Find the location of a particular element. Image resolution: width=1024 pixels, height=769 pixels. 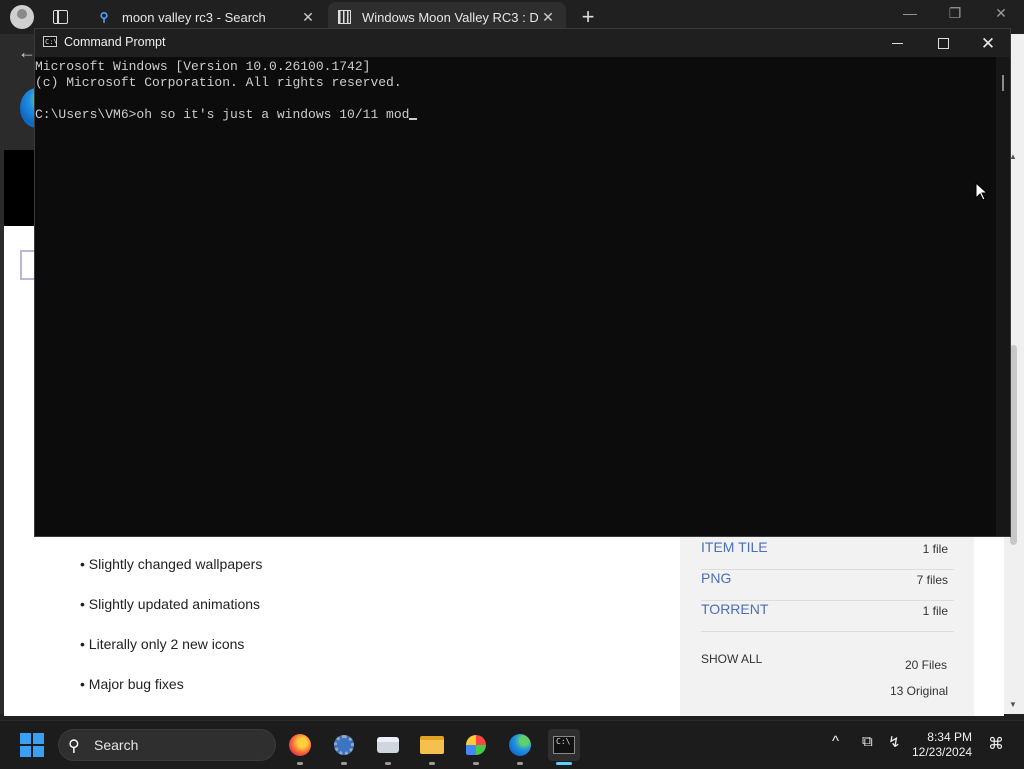

profile-avatar is located at coordinates (22, 17).